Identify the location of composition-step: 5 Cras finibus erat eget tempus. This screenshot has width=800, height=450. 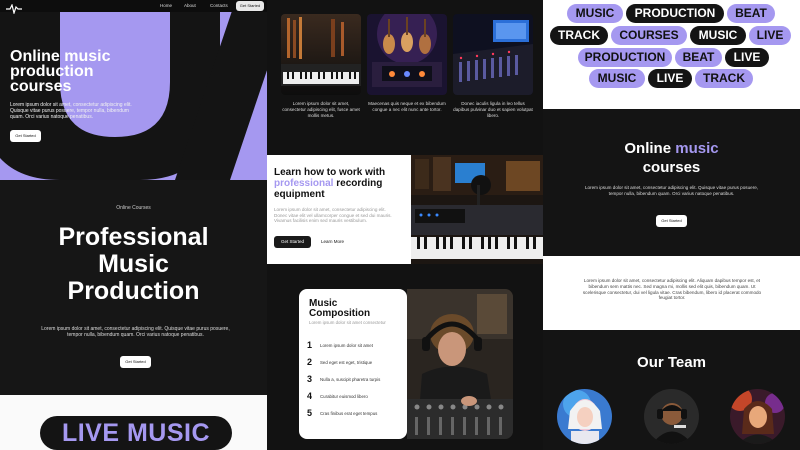
(356, 415).